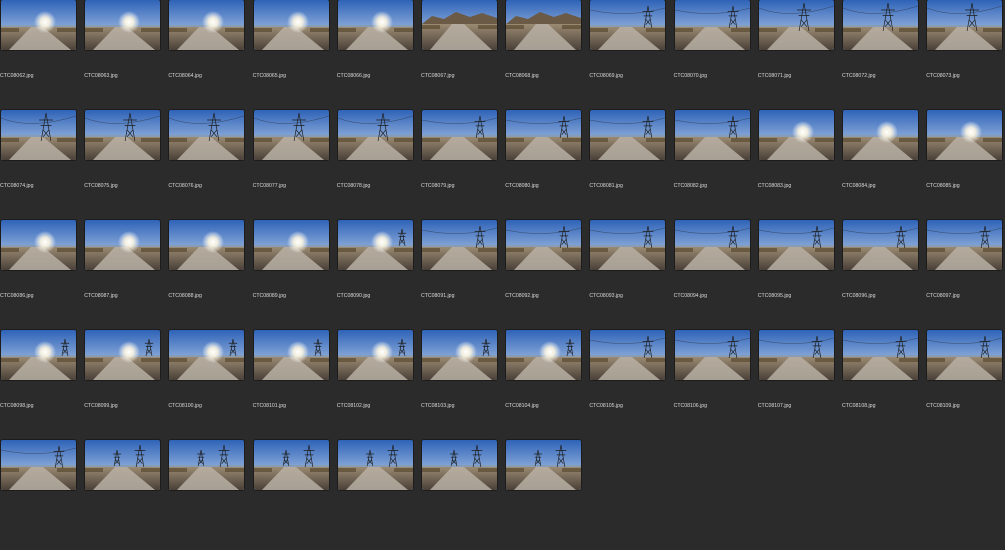 The height and width of the screenshot is (550, 1005). I want to click on thumbnail-item: CTC08100.jpg, so click(210, 385).